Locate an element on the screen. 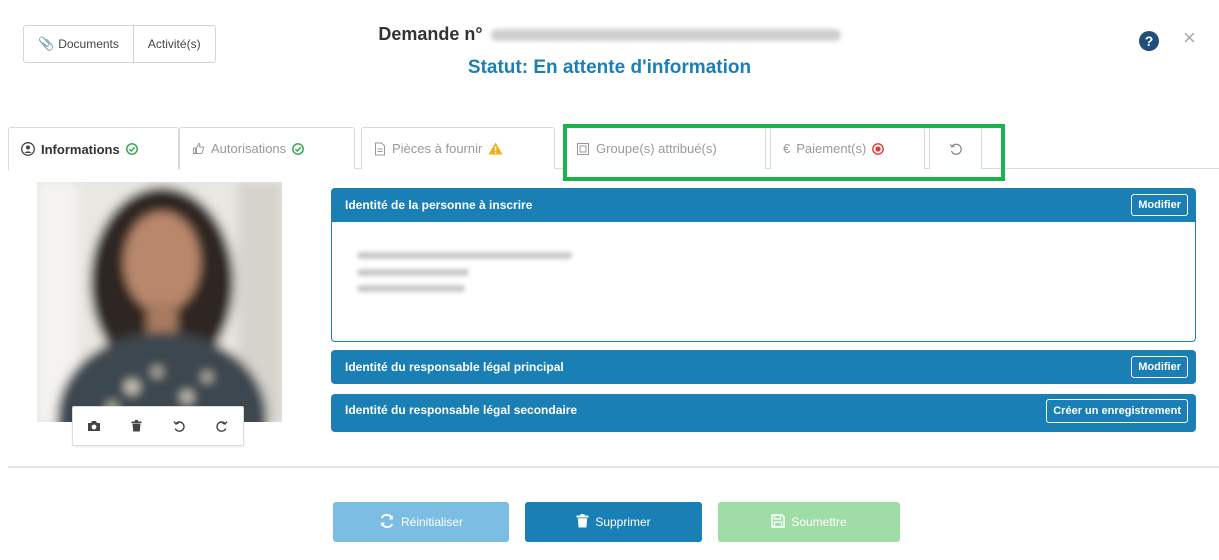  tab-label: Pièces à fournir is located at coordinates (437, 148).